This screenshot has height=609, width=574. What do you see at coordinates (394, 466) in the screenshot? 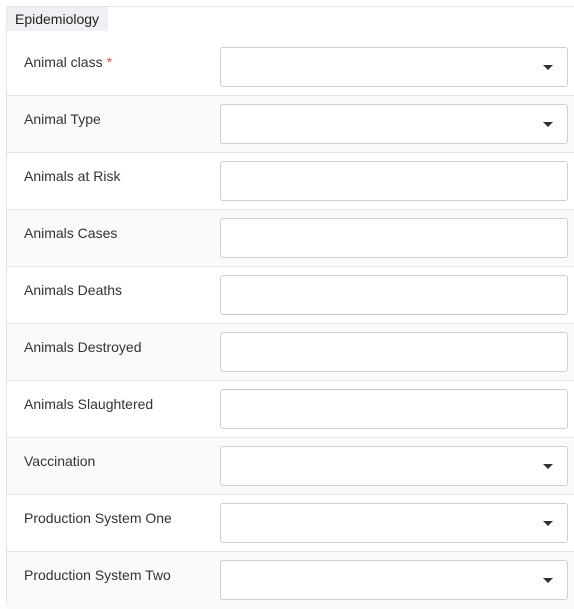
I see `vaccination-select` at bounding box center [394, 466].